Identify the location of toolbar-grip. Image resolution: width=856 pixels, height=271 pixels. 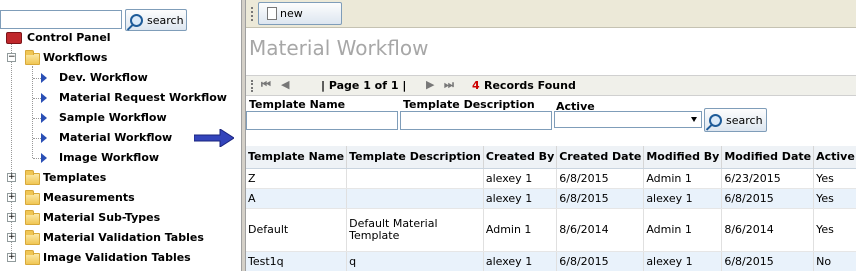
(252, 14).